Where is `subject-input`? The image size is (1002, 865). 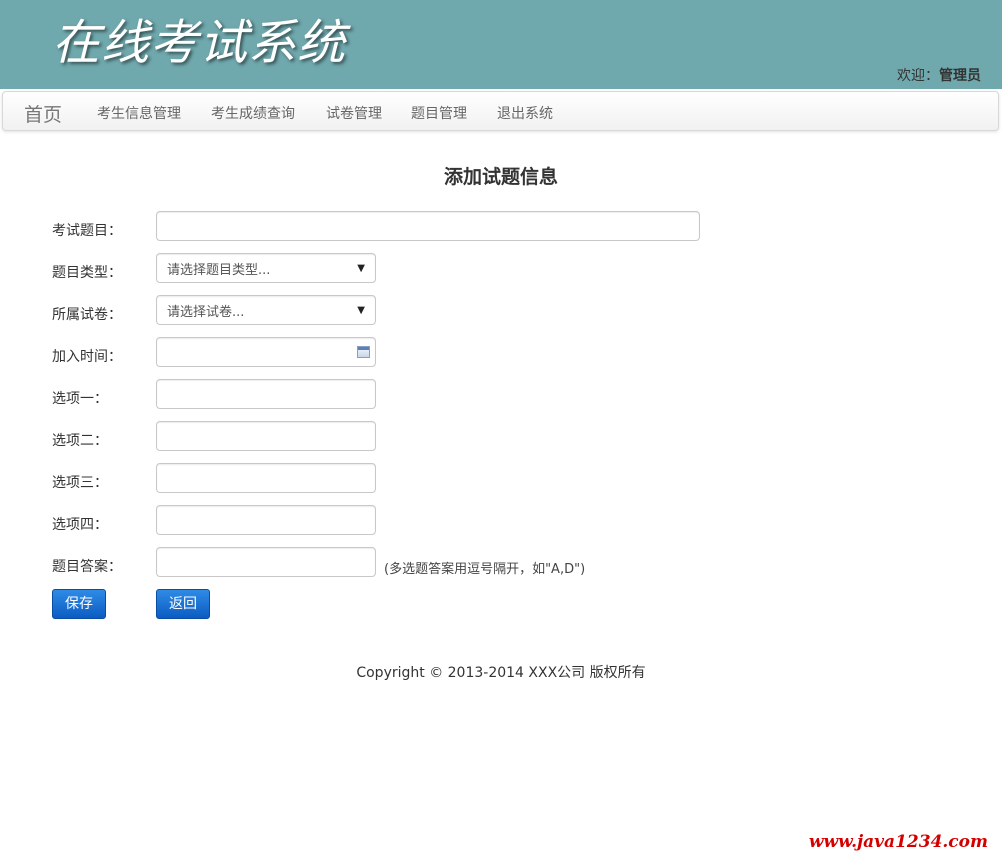
subject-input is located at coordinates (428, 226).